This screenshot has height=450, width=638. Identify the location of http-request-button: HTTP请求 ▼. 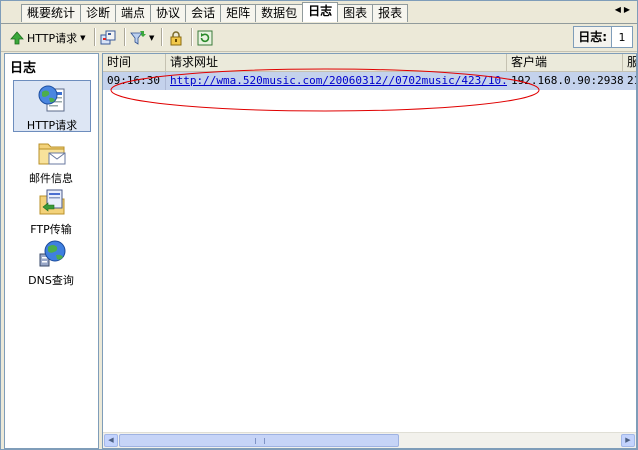
(47, 37).